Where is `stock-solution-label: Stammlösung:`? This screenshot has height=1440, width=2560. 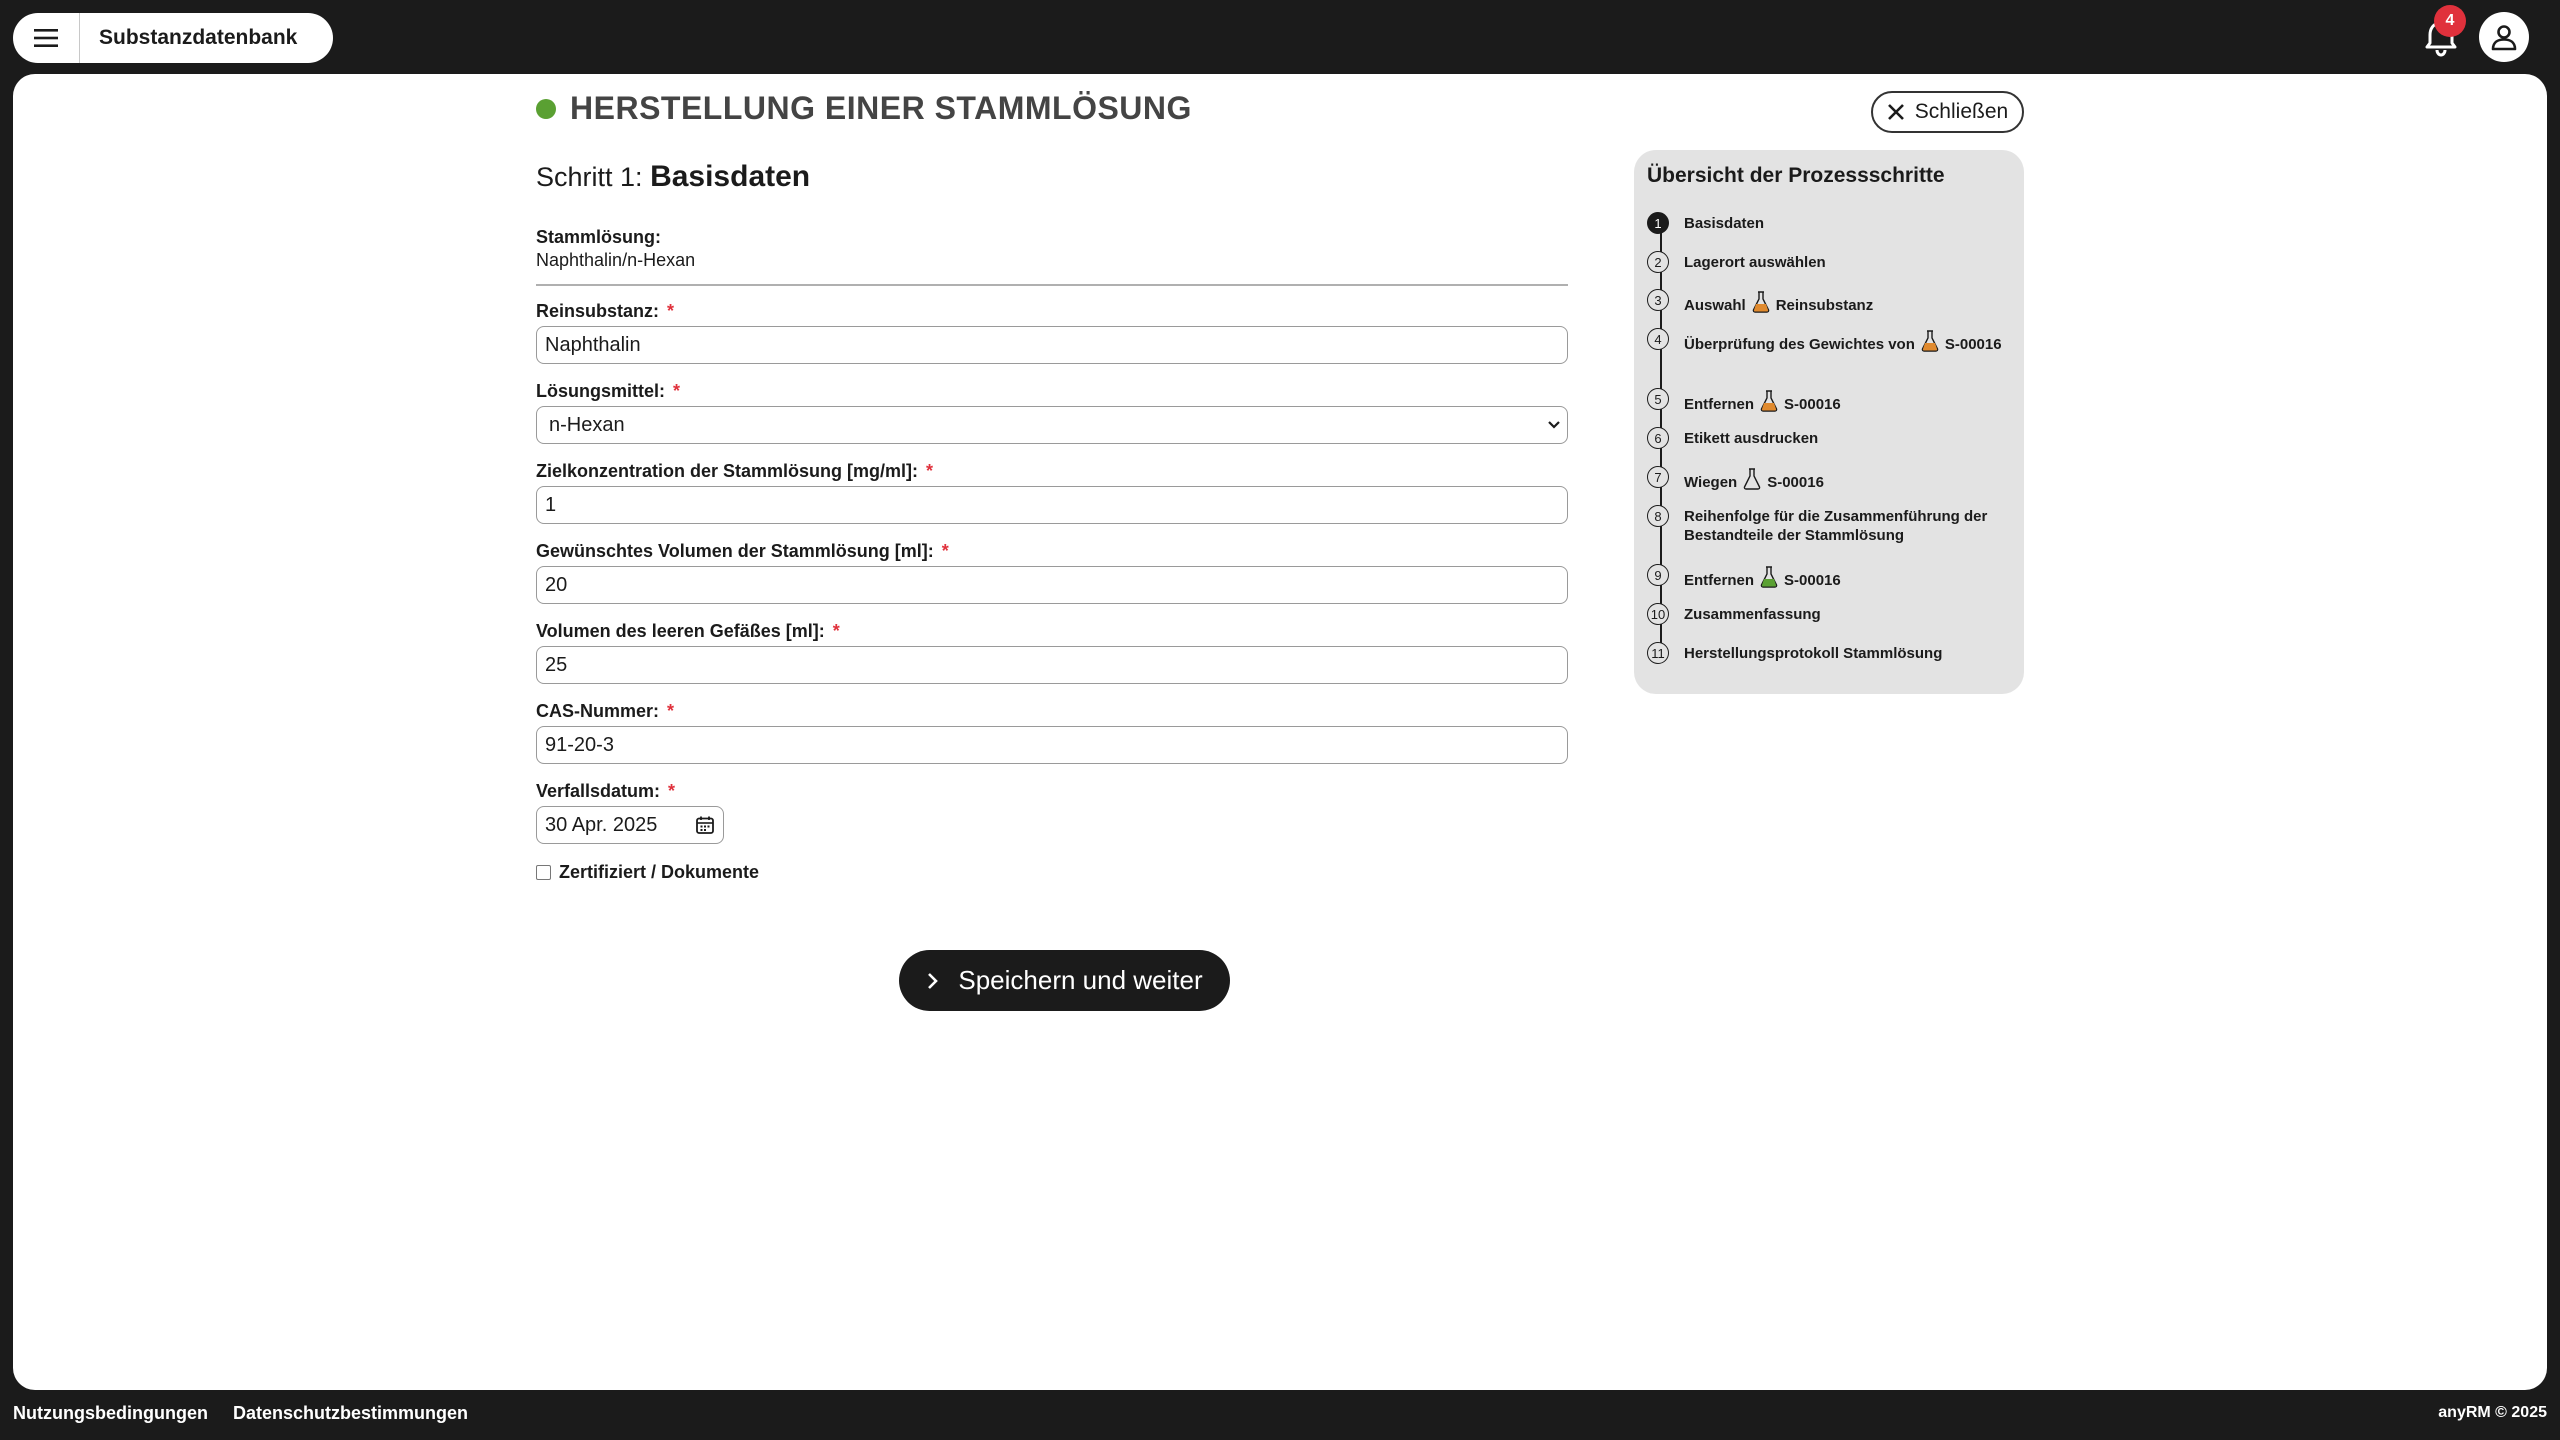
stock-solution-label: Stammlösung: is located at coordinates (599, 237).